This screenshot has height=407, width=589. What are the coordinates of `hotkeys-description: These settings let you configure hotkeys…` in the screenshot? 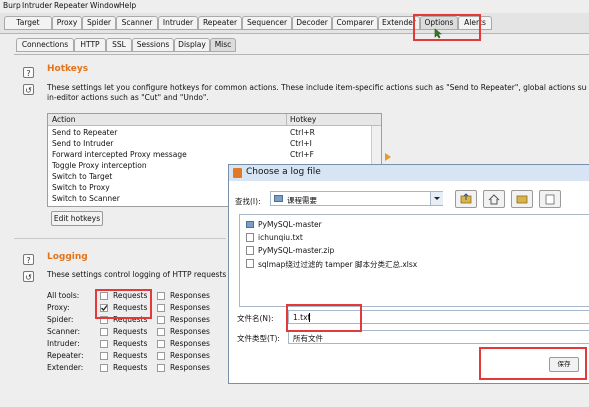 It's located at (317, 87).